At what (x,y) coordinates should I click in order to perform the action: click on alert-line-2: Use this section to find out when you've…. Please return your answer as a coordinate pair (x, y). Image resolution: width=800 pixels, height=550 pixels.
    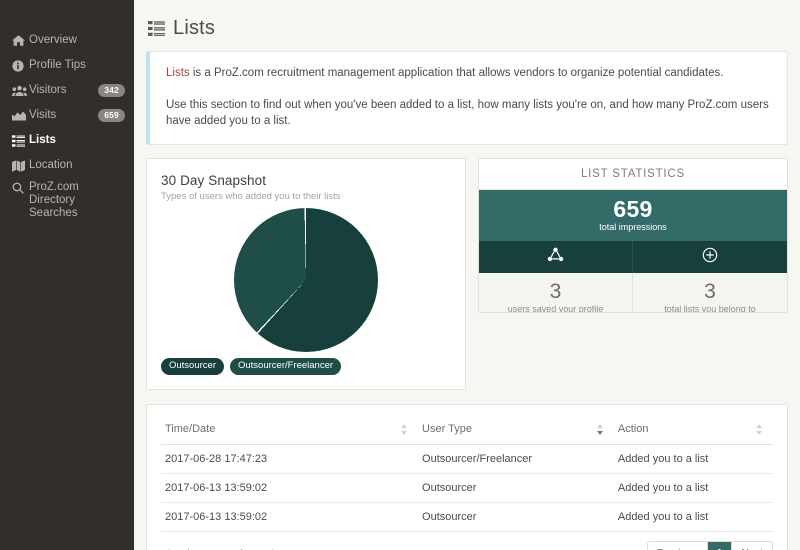
    Looking at the image, I should click on (467, 113).